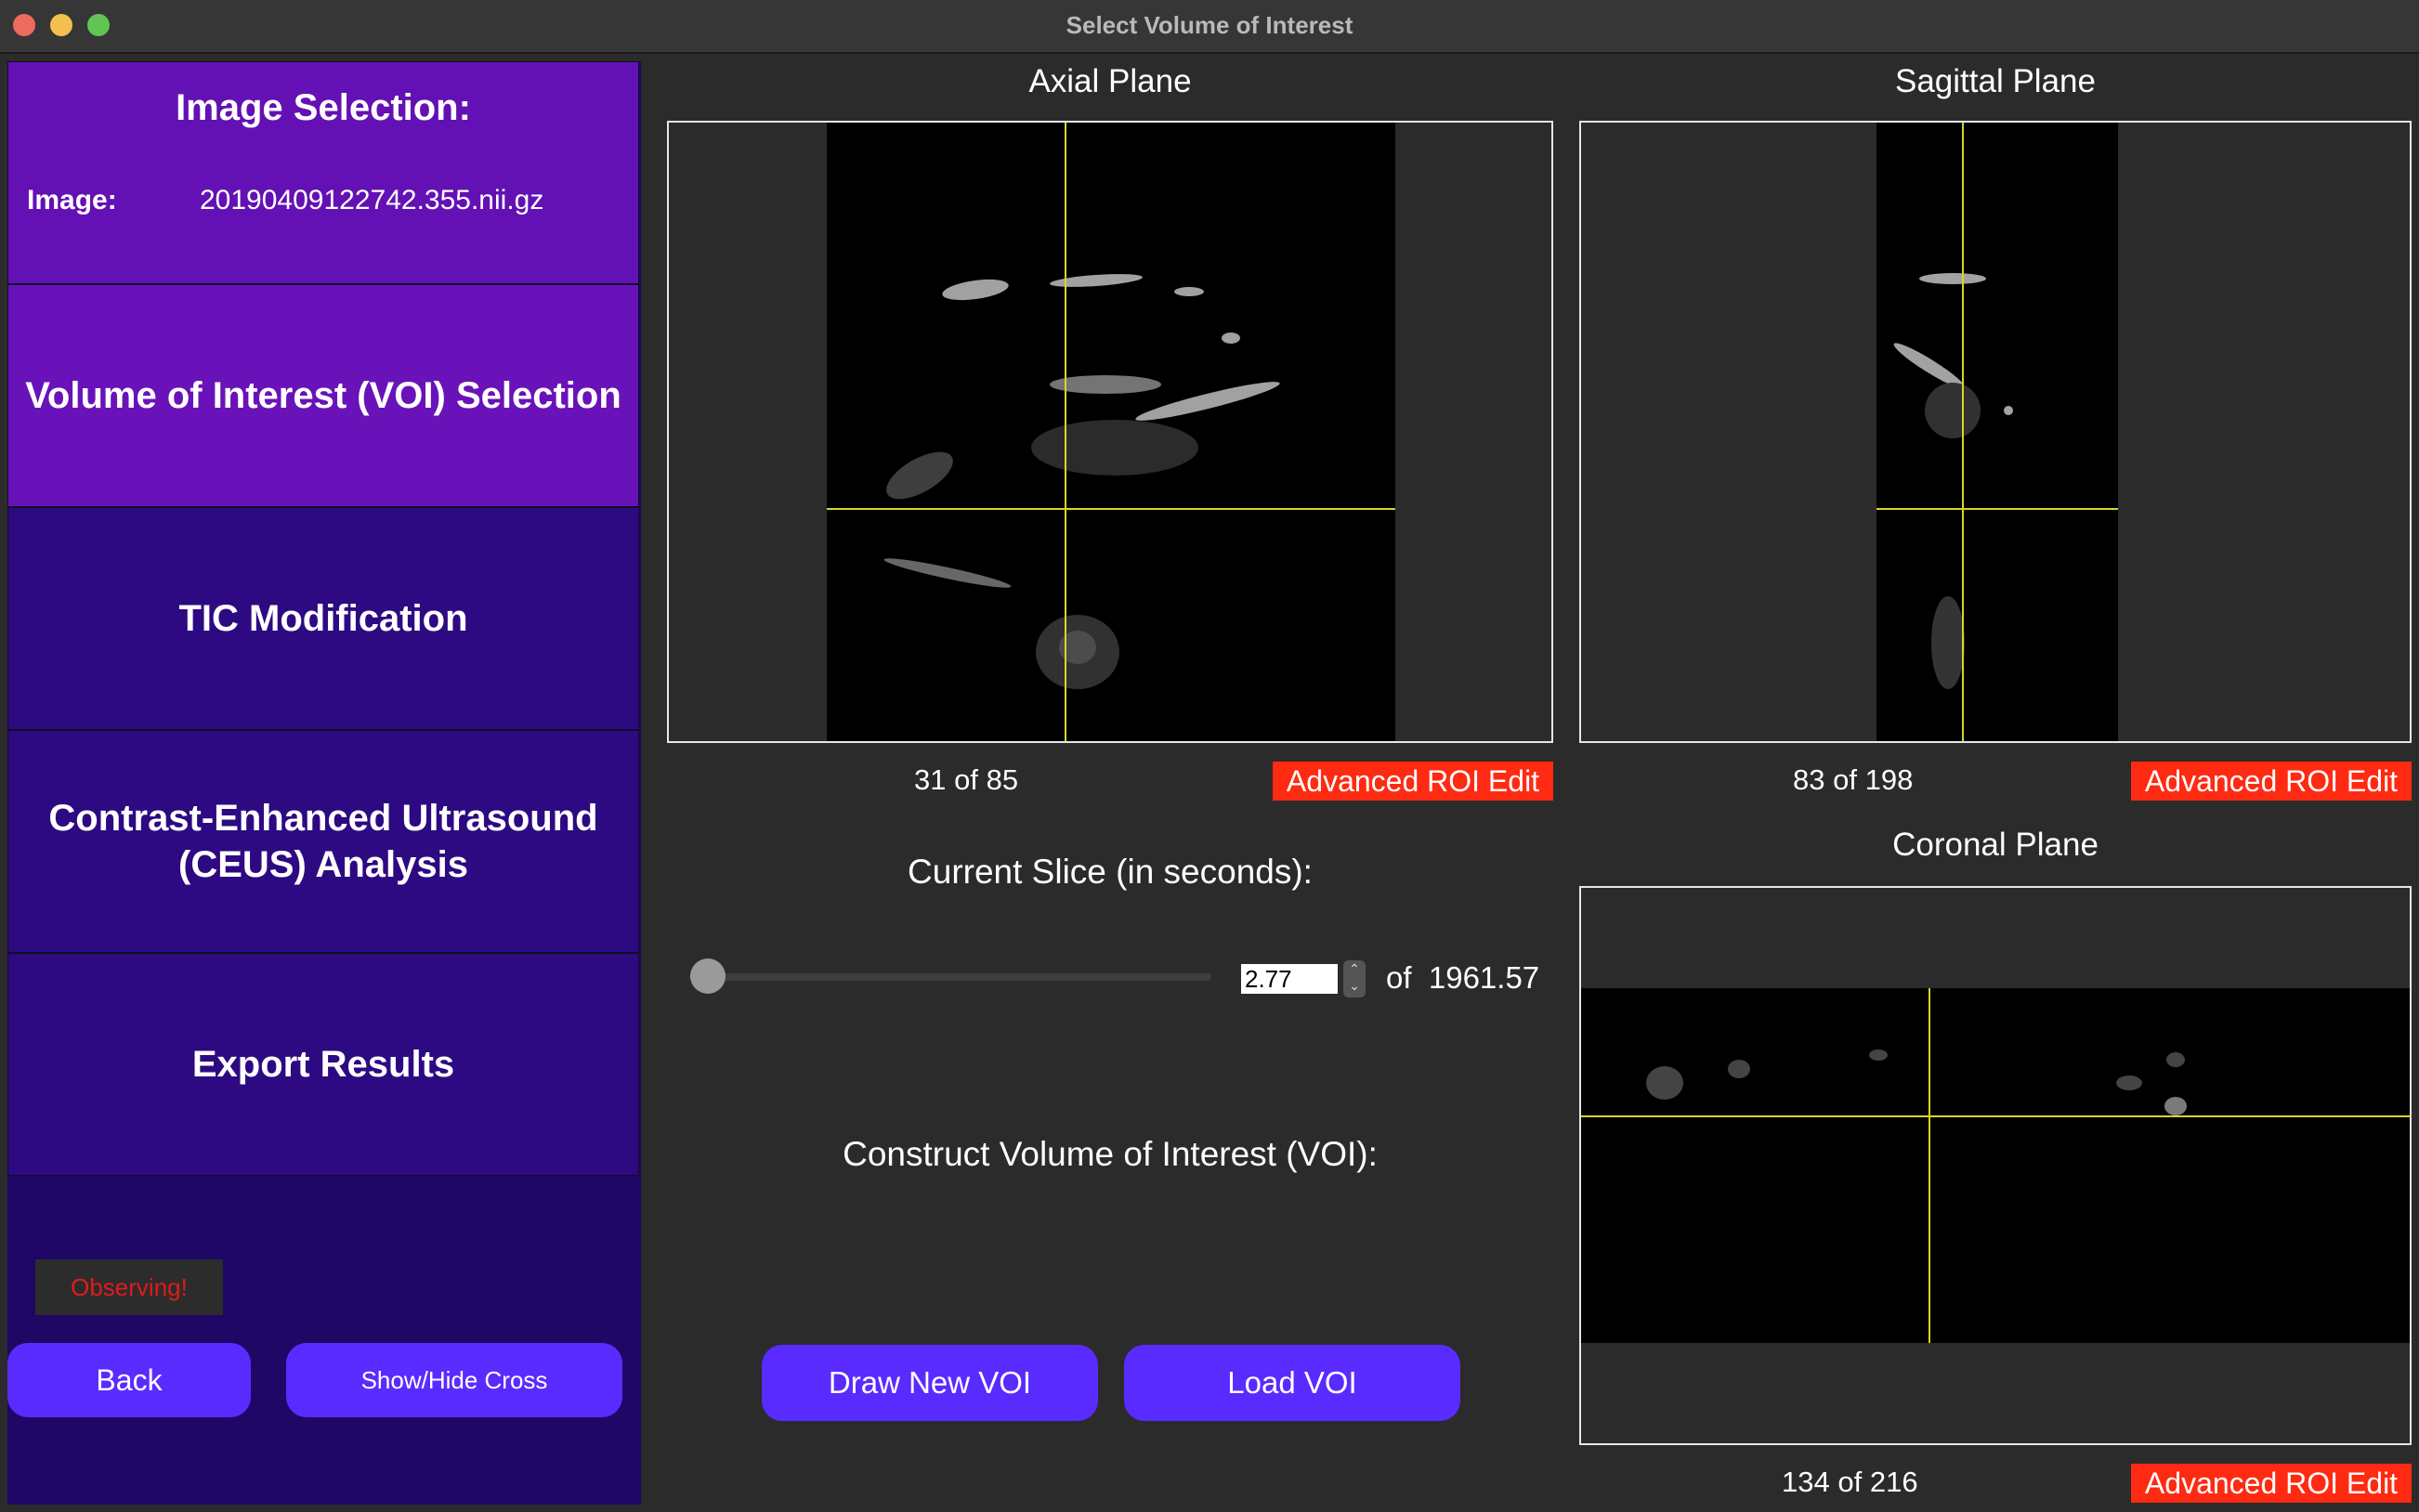 The height and width of the screenshot is (1512, 2419). I want to click on axial-image, so click(1111, 432).